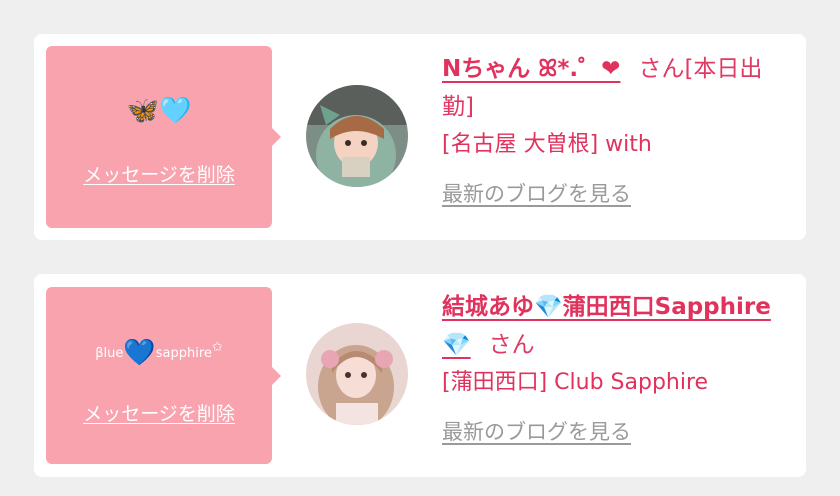 This screenshot has height=496, width=840. Describe the element at coordinates (109, 353) in the screenshot. I see `message-text-part: βlue` at that location.